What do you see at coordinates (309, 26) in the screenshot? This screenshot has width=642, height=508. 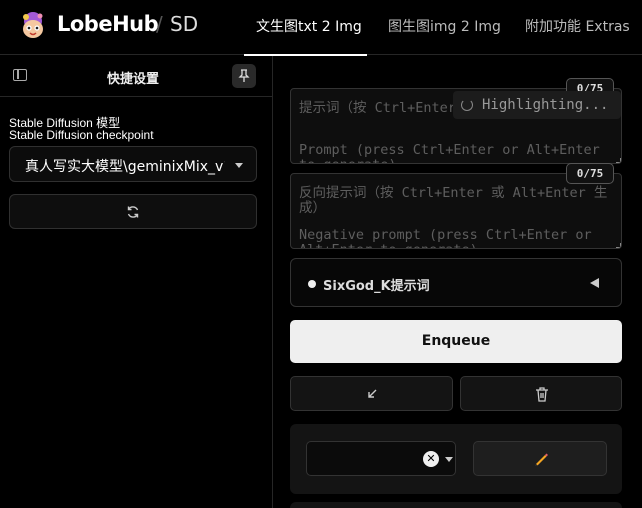 I see `tab-txt2img: 文生图txt 2 Img` at bounding box center [309, 26].